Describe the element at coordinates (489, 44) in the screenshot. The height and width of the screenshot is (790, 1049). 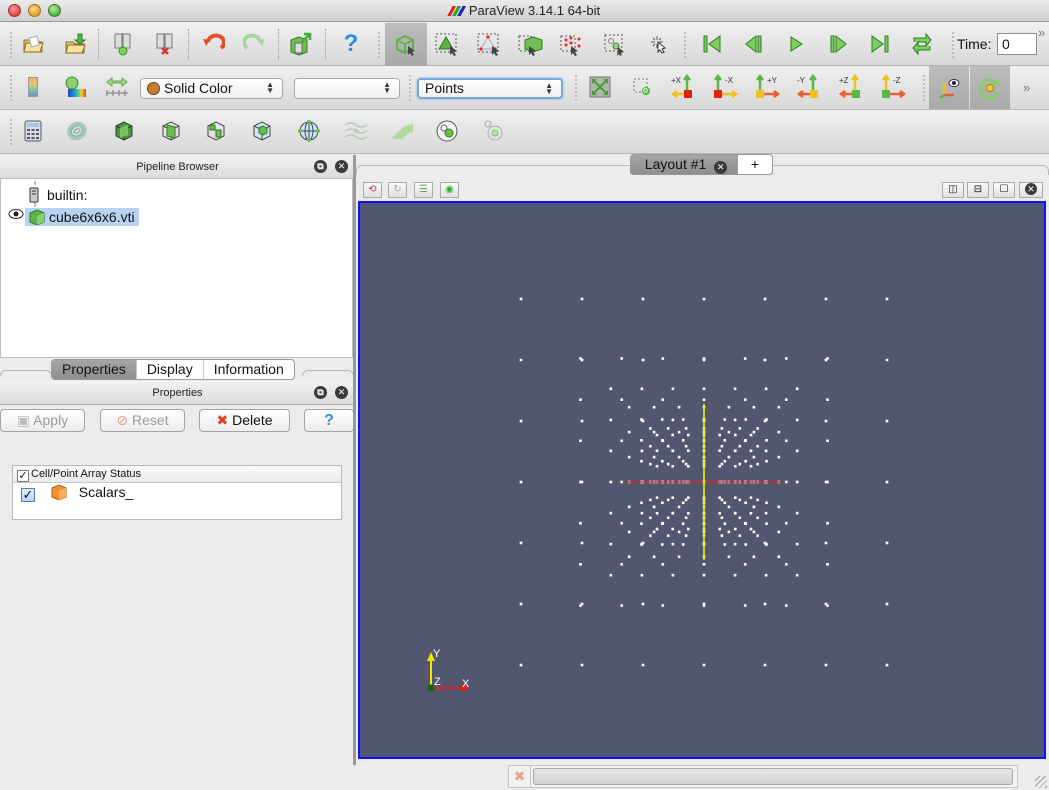
I see `select-points-on-button` at that location.